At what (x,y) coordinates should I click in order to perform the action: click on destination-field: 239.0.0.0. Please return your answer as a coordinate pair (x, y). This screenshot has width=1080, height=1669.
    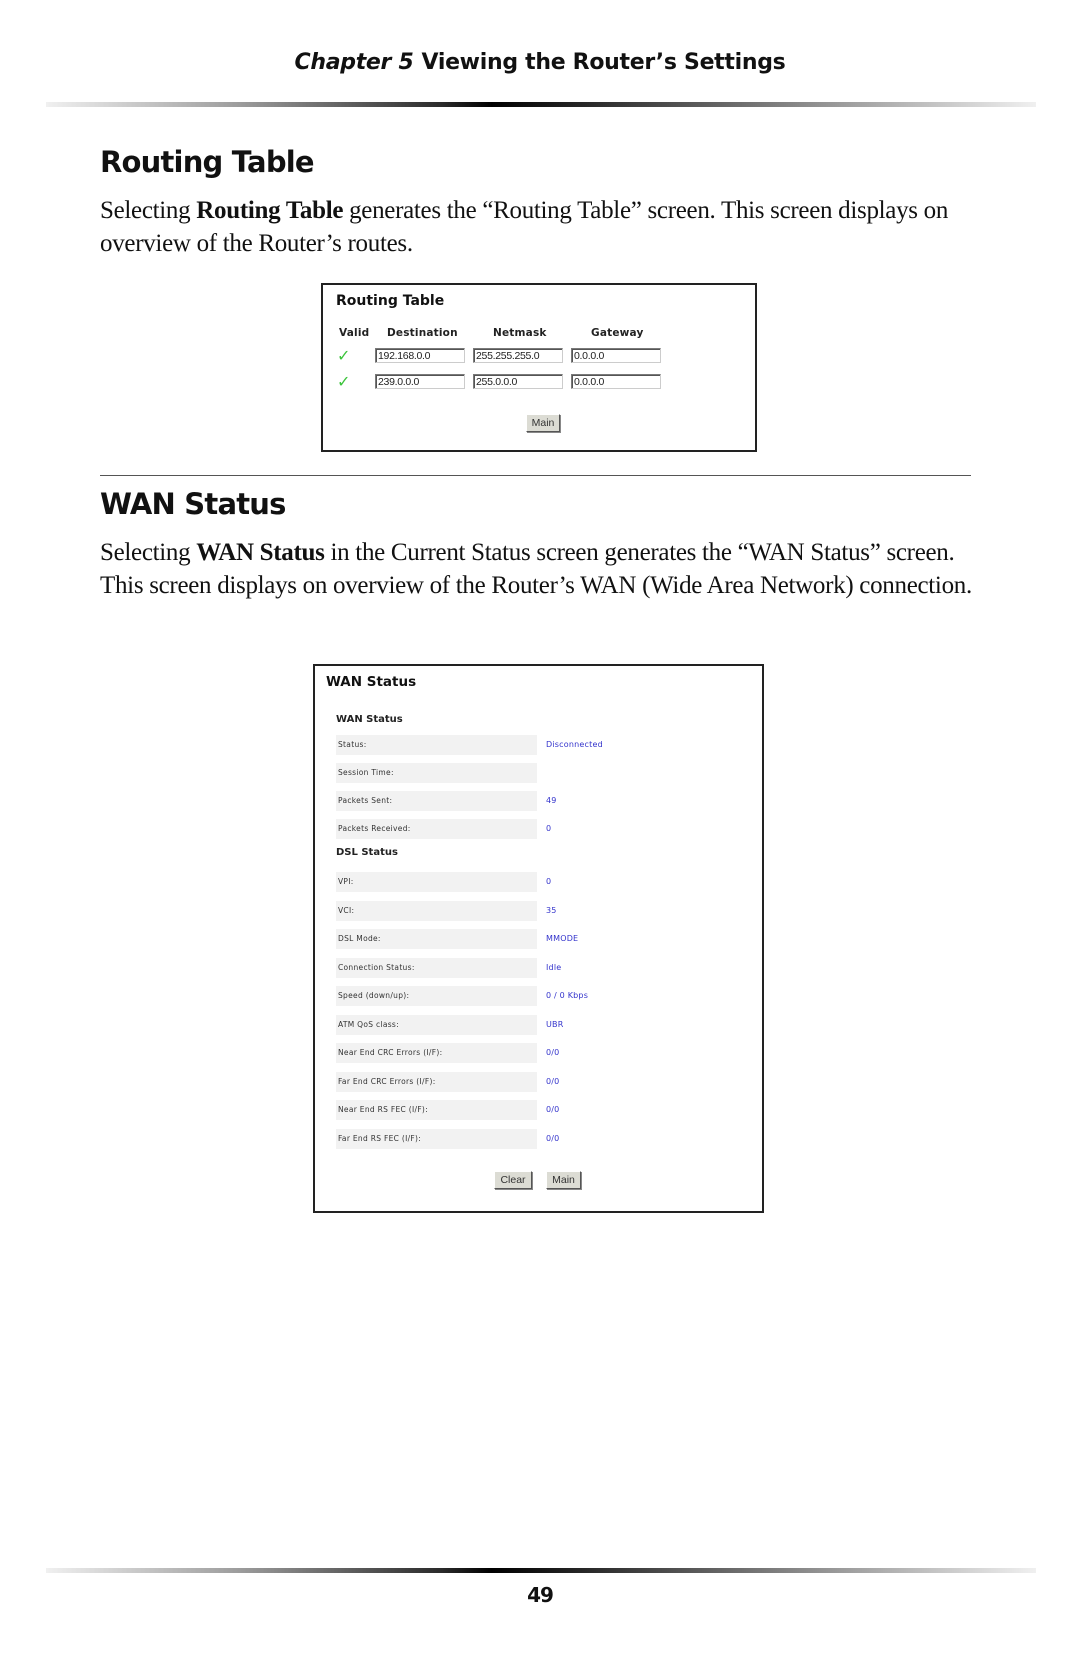
    Looking at the image, I should click on (420, 381).